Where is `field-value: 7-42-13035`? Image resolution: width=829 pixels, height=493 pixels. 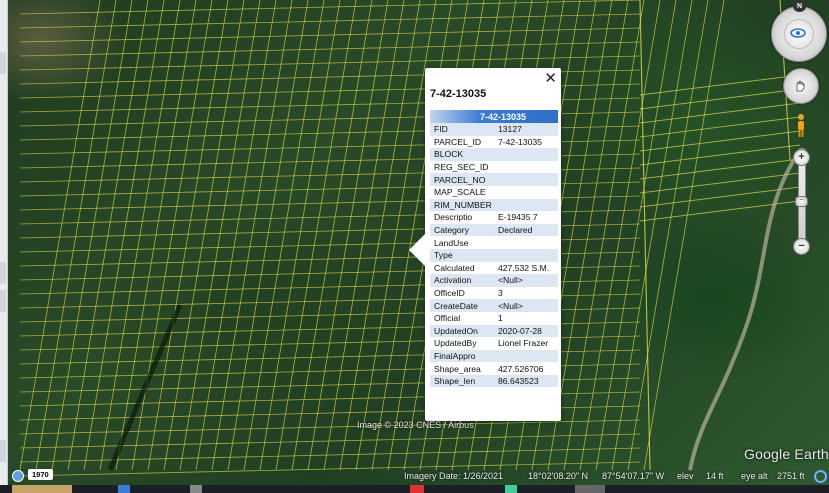 field-value: 7-42-13035 is located at coordinates (520, 141).